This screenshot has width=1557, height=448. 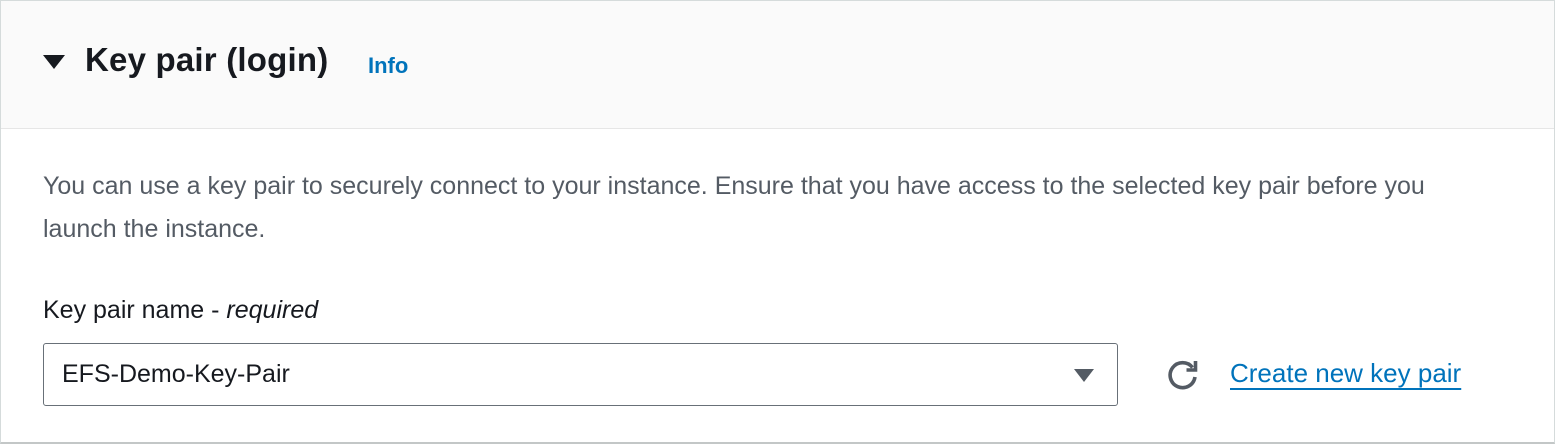 What do you see at coordinates (1345, 373) in the screenshot?
I see `create-new-key-pair-link: Create new key pair` at bounding box center [1345, 373].